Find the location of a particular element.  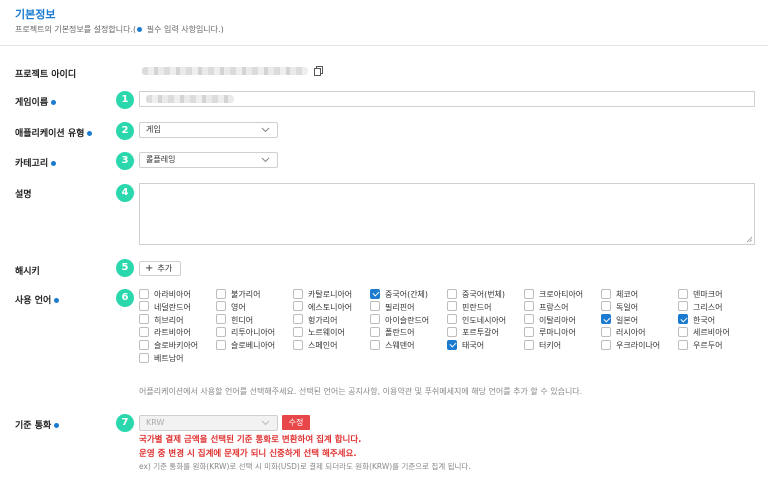

language-option: 포르투갈어 is located at coordinates (473, 332).